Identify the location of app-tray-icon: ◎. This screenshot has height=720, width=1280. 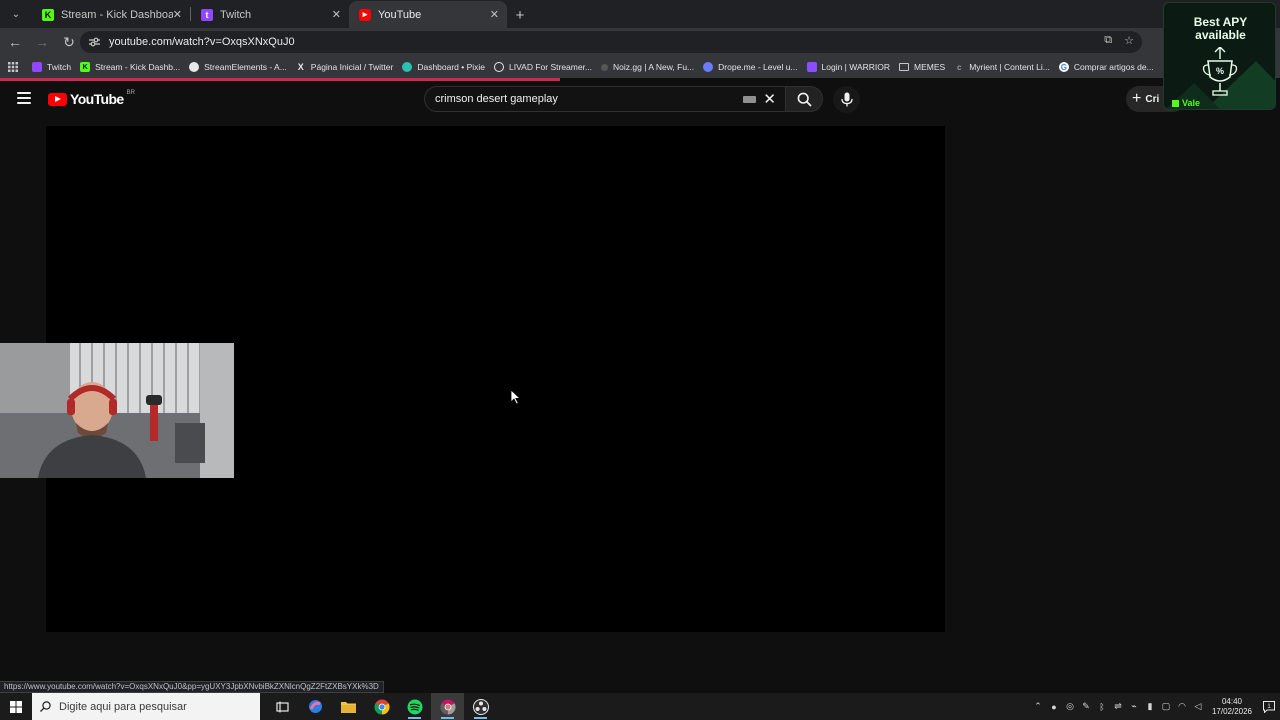
(1070, 706).